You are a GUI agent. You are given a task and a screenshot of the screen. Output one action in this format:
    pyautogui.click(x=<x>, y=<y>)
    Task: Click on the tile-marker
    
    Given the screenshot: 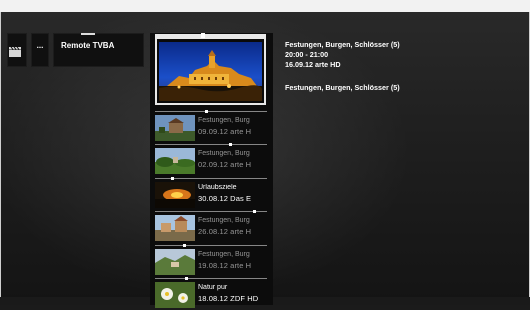 What is the action you would take?
    pyautogui.click(x=88, y=34)
    